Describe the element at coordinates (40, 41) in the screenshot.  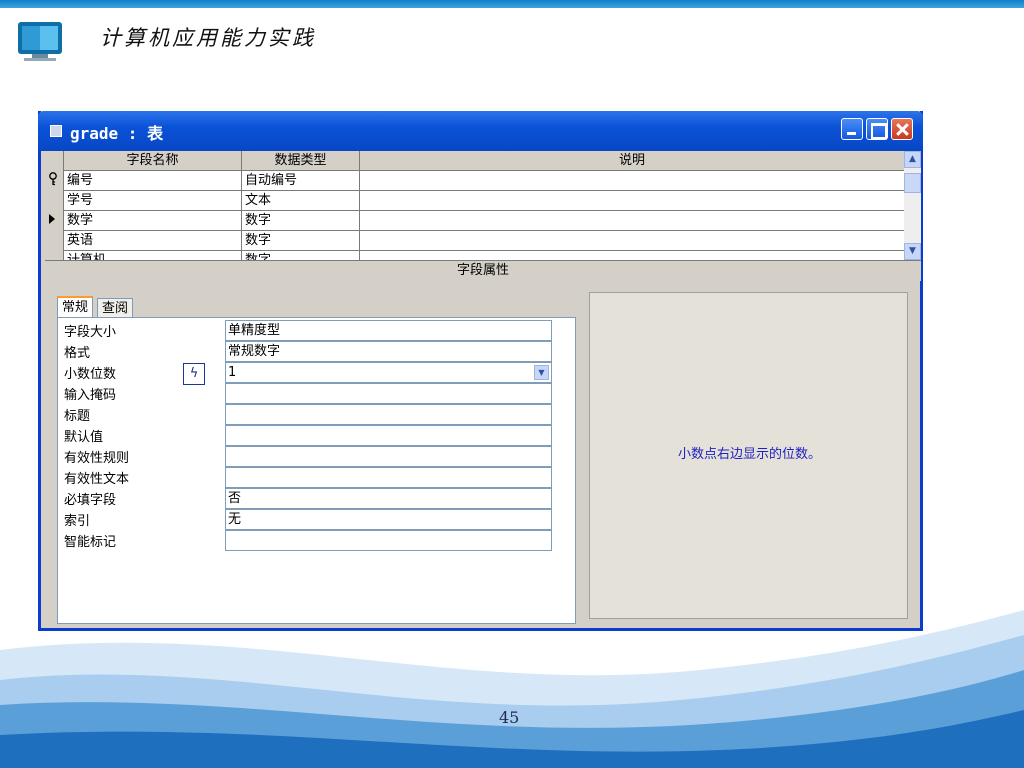
I see `computer-monitor-icon` at that location.